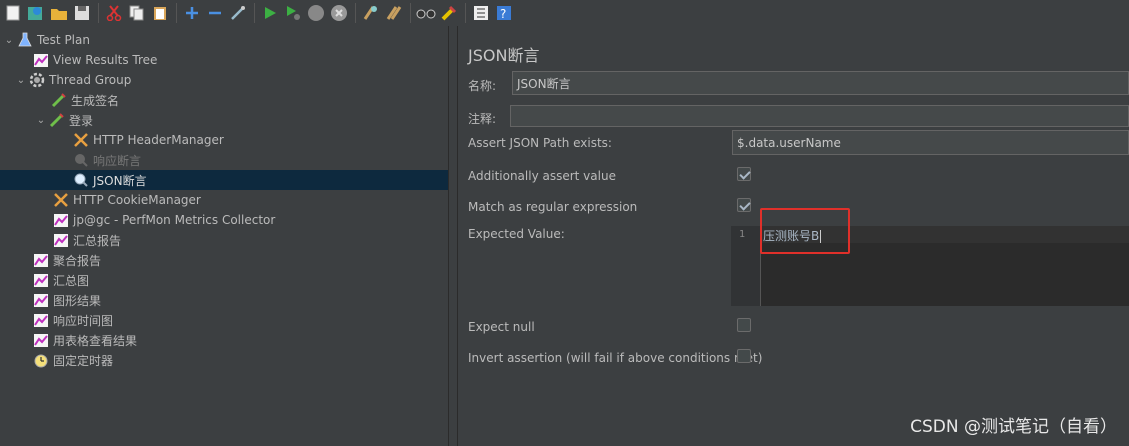 This screenshot has width=1129, height=446. I want to click on red-annotation-box, so click(805, 231).